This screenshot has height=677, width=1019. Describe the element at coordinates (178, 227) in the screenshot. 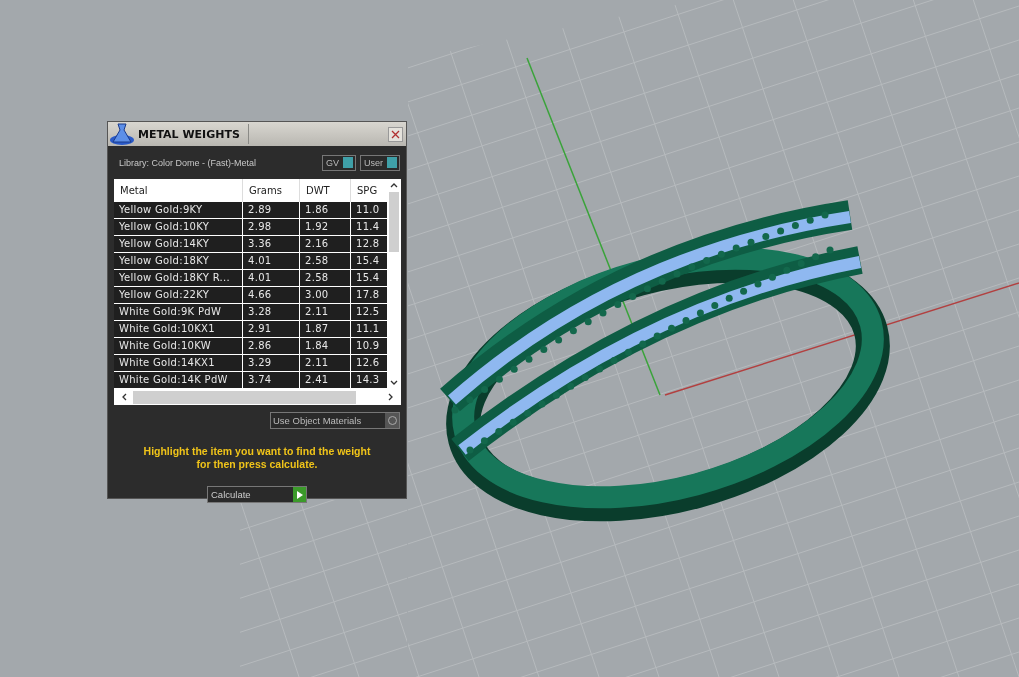

I see `table-cell: Yellow Gold:10KY` at that location.